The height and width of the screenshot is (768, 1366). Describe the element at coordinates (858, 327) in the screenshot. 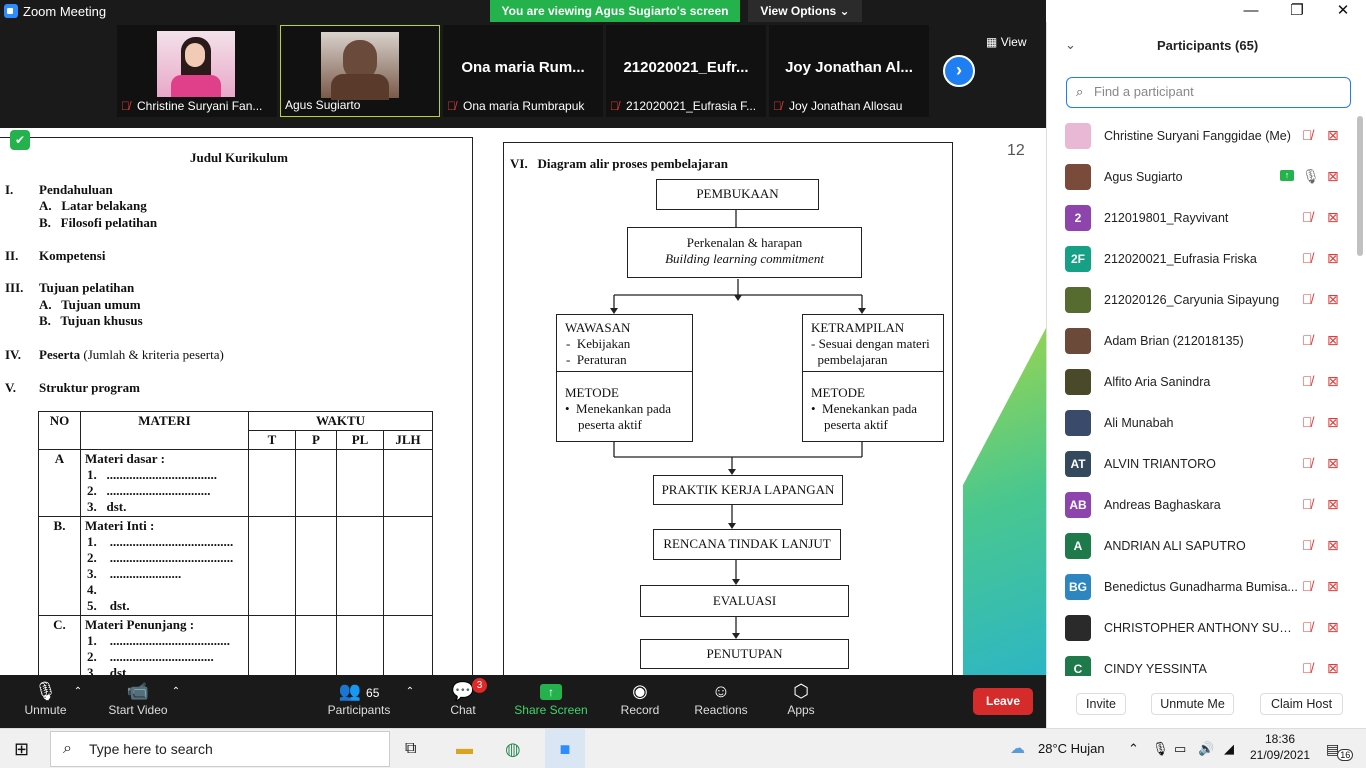

I see `flow-box-text: KETRAMPILAN` at that location.